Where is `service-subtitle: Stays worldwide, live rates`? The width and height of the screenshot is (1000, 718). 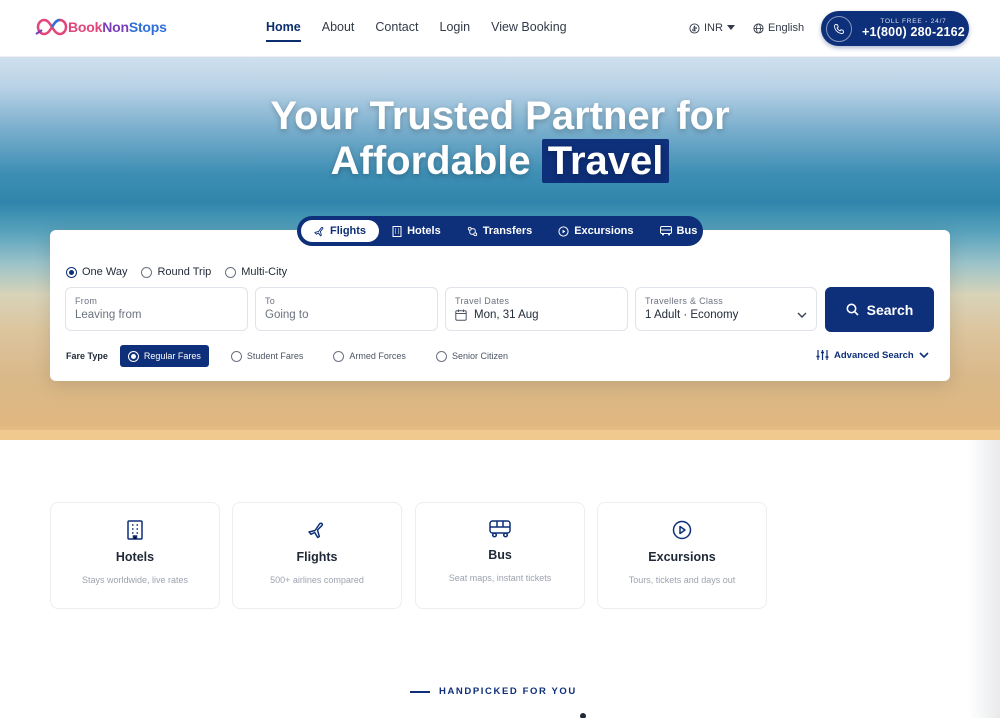
service-subtitle: Stays worldwide, live rates is located at coordinates (135, 580).